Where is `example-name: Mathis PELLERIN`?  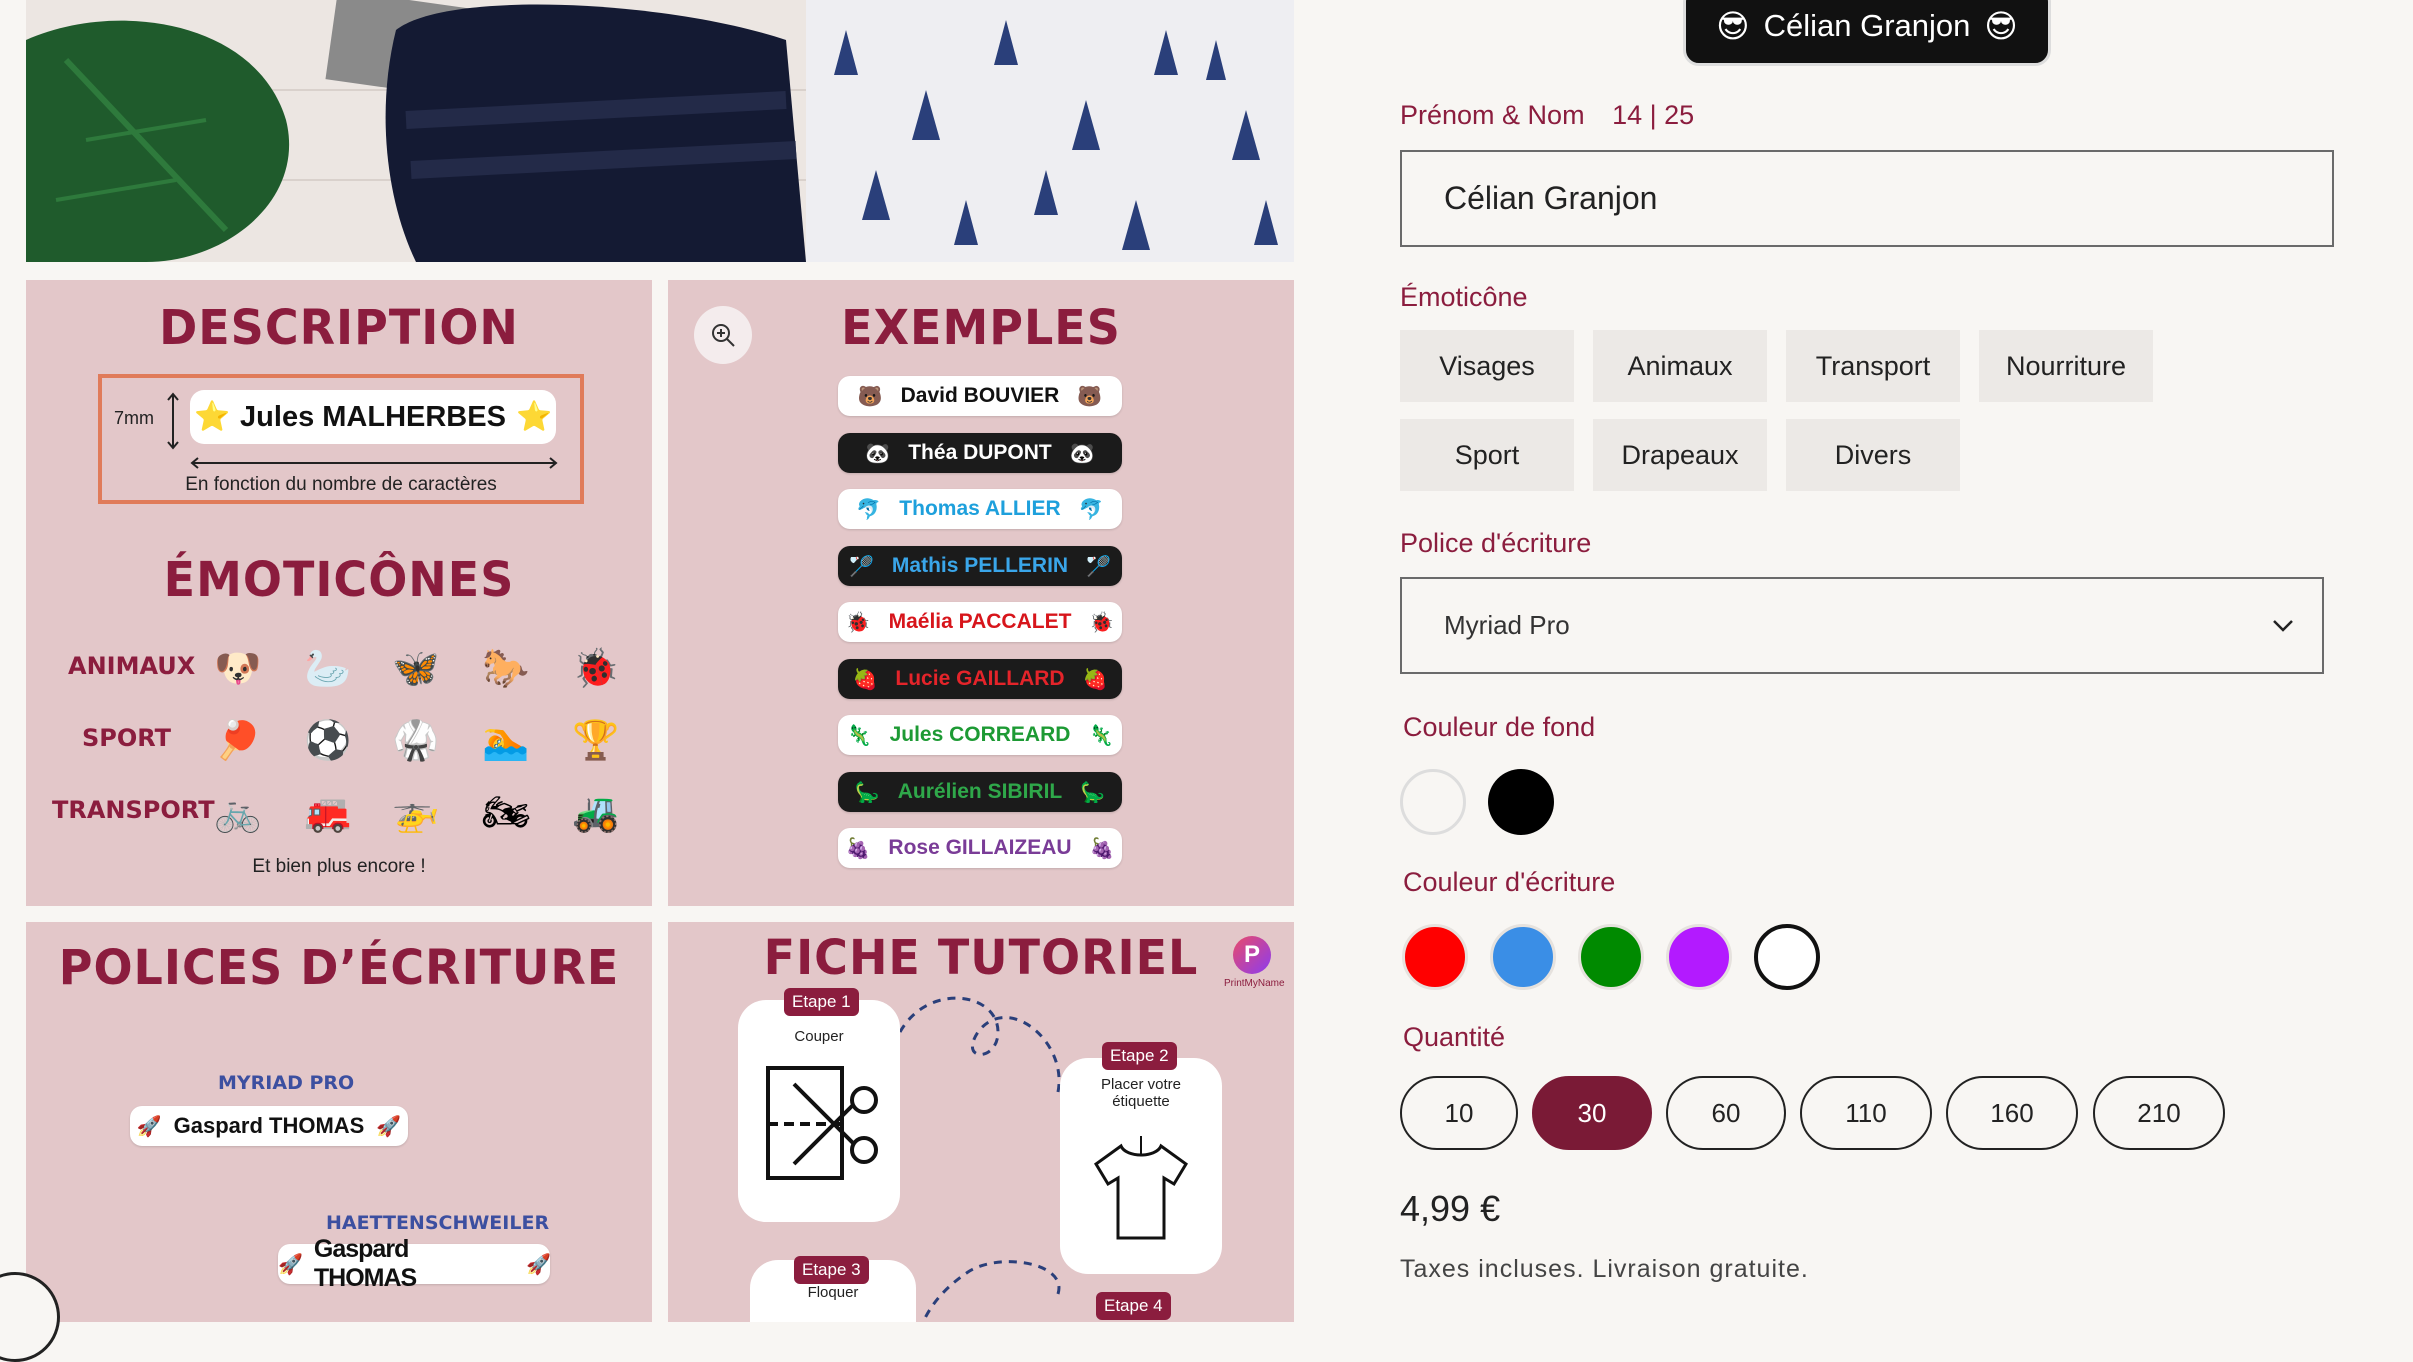 example-name: Mathis PELLERIN is located at coordinates (980, 565).